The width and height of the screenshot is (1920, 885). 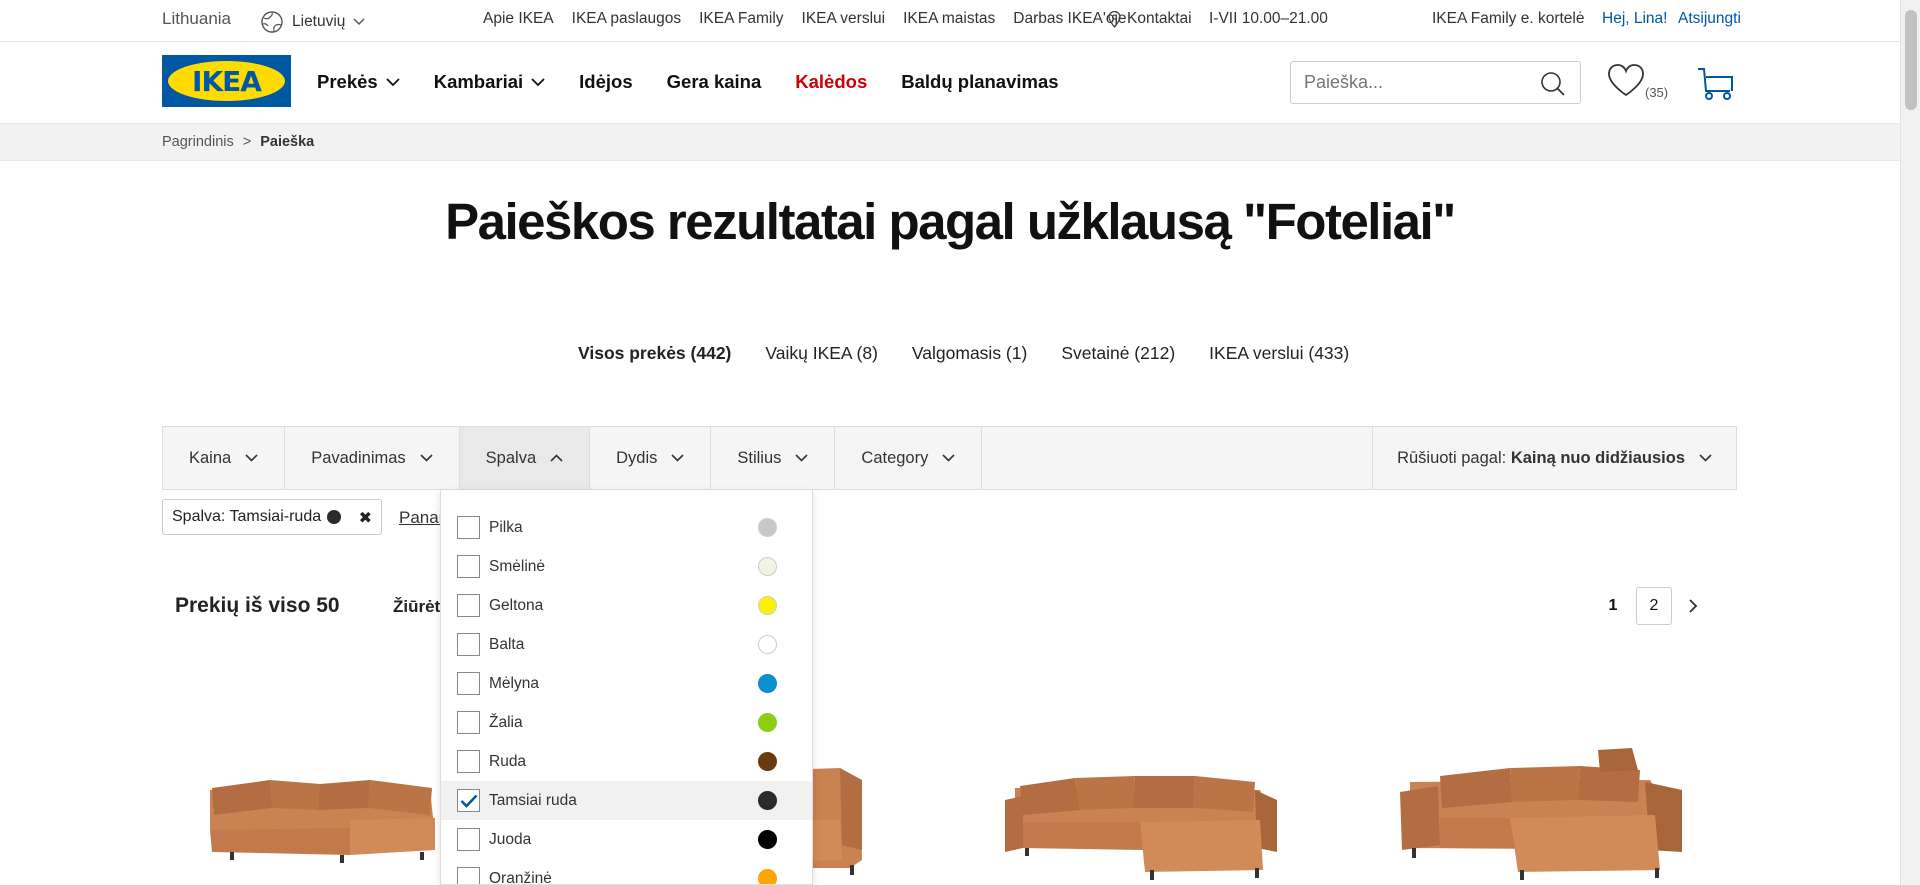 I want to click on filter-style: Stilius, so click(x=773, y=458).